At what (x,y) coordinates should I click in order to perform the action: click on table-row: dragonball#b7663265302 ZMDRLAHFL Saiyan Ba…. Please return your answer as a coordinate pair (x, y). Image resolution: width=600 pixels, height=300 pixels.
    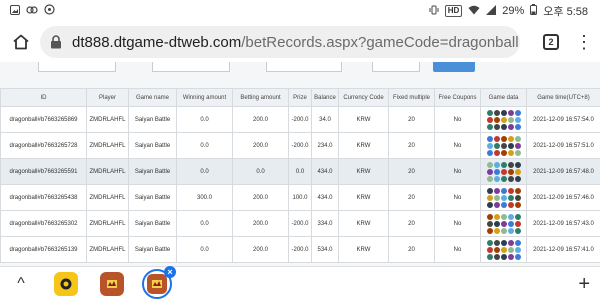
    Looking at the image, I should click on (300, 223).